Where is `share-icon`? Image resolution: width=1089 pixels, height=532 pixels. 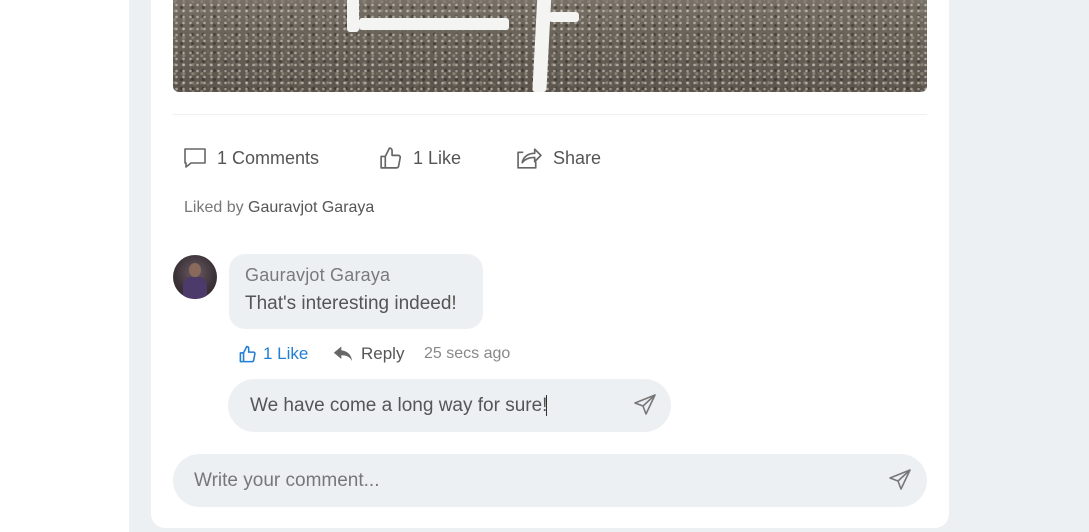
share-icon is located at coordinates (529, 158).